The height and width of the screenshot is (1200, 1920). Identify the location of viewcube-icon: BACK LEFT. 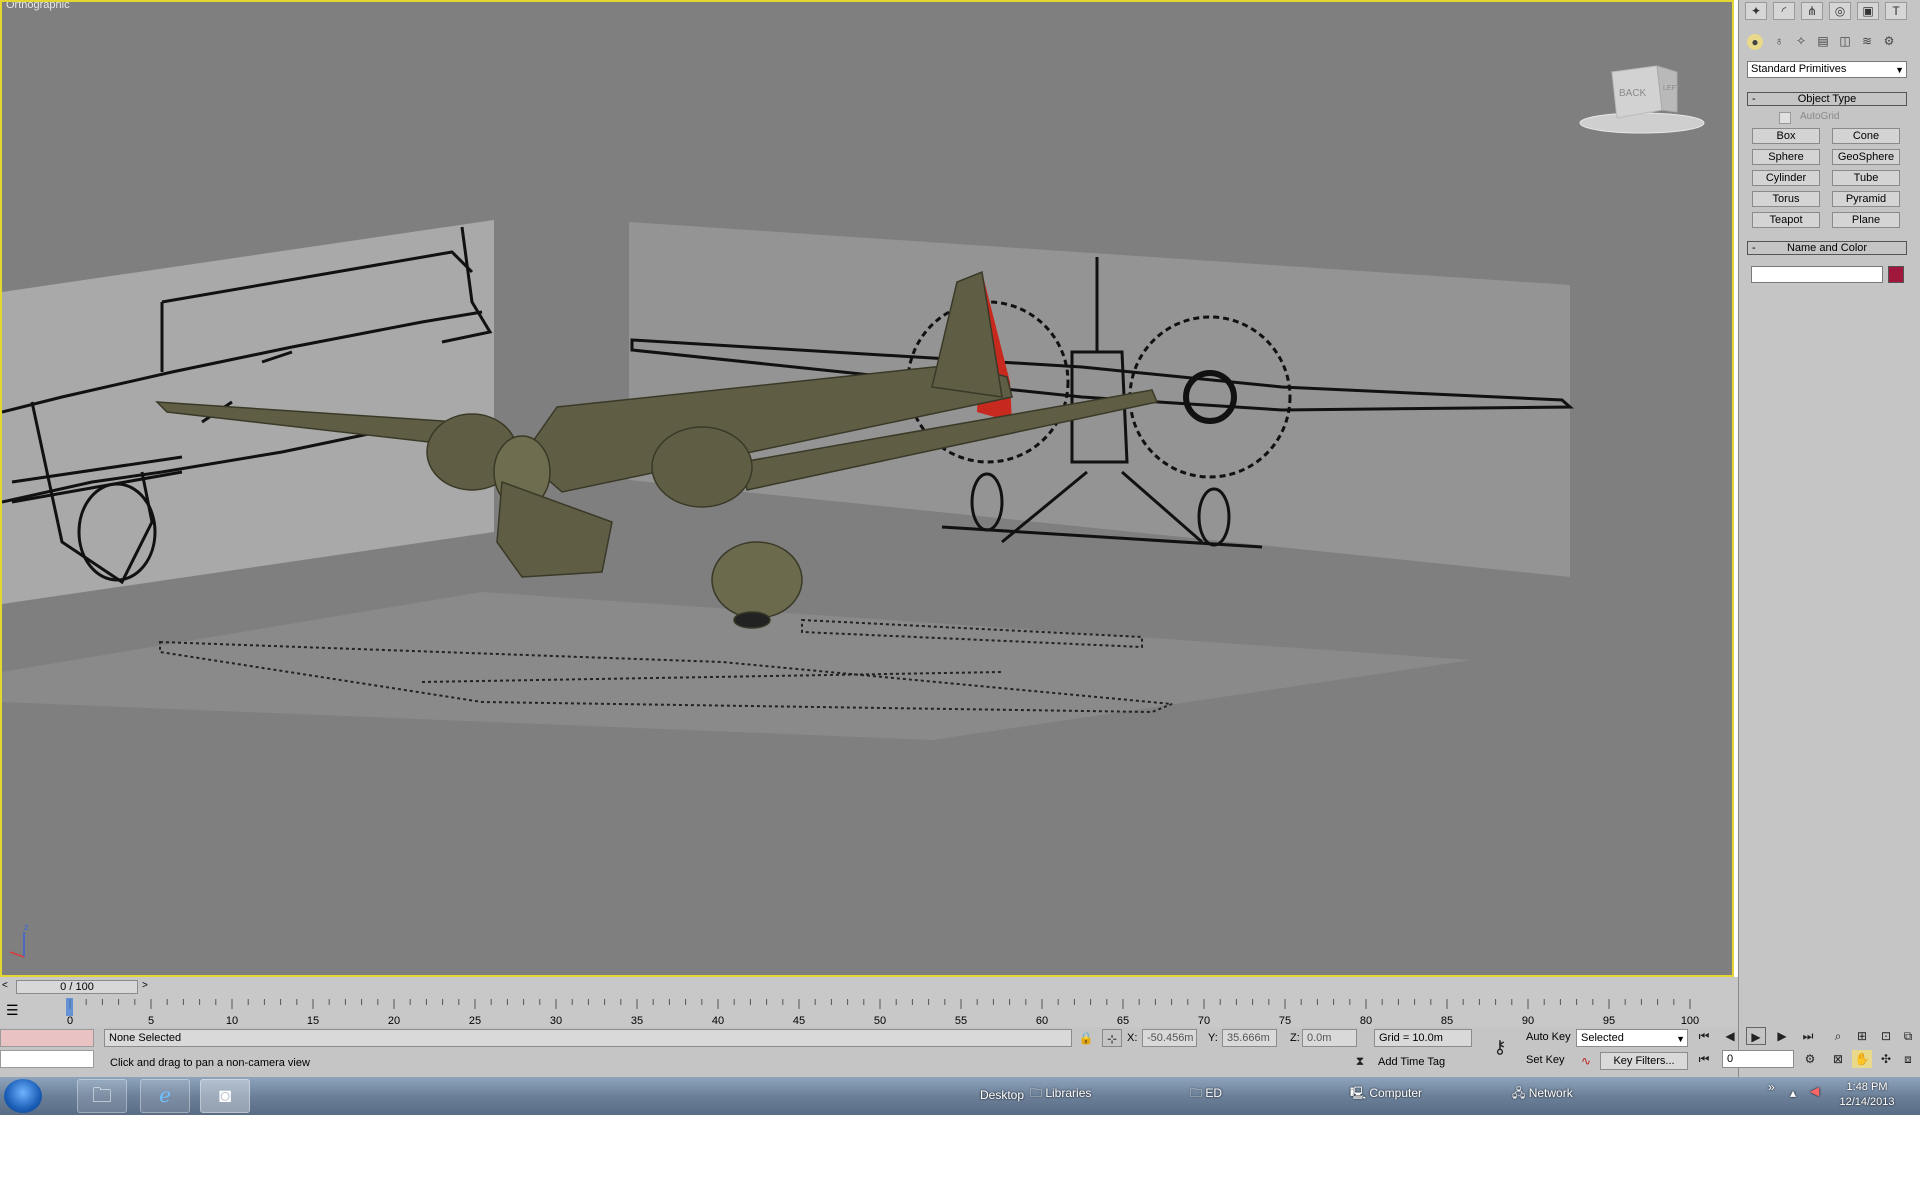
(1642, 100).